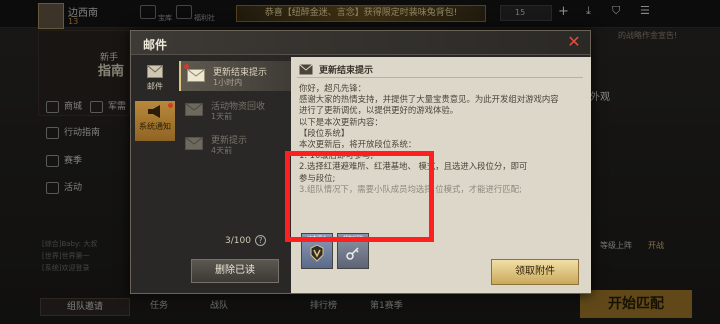  I want to click on category-mail: 邮件, so click(155, 78).